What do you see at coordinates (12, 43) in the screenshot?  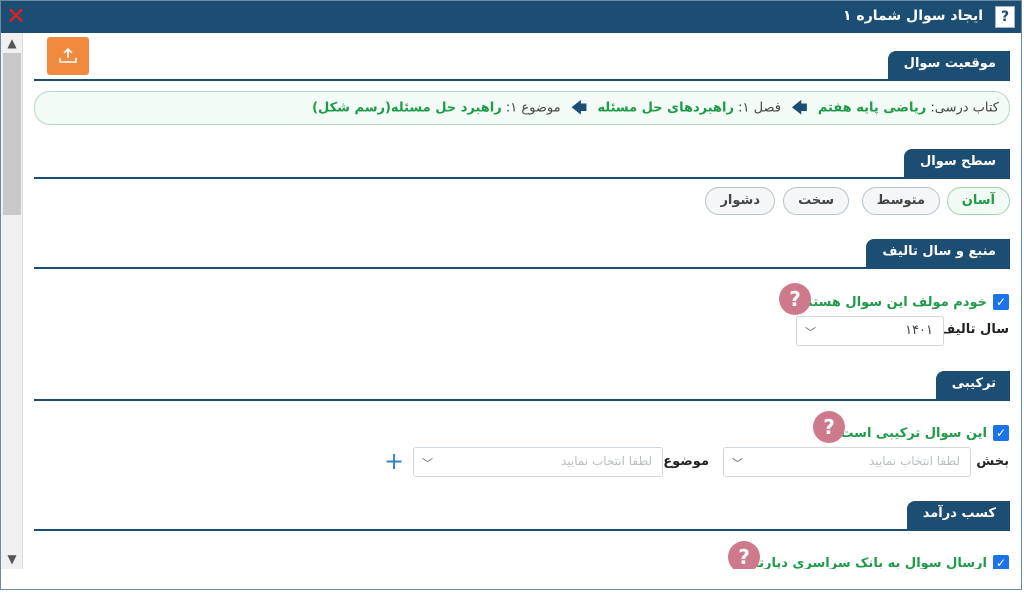 I see `scroll-up-icon: ▲` at bounding box center [12, 43].